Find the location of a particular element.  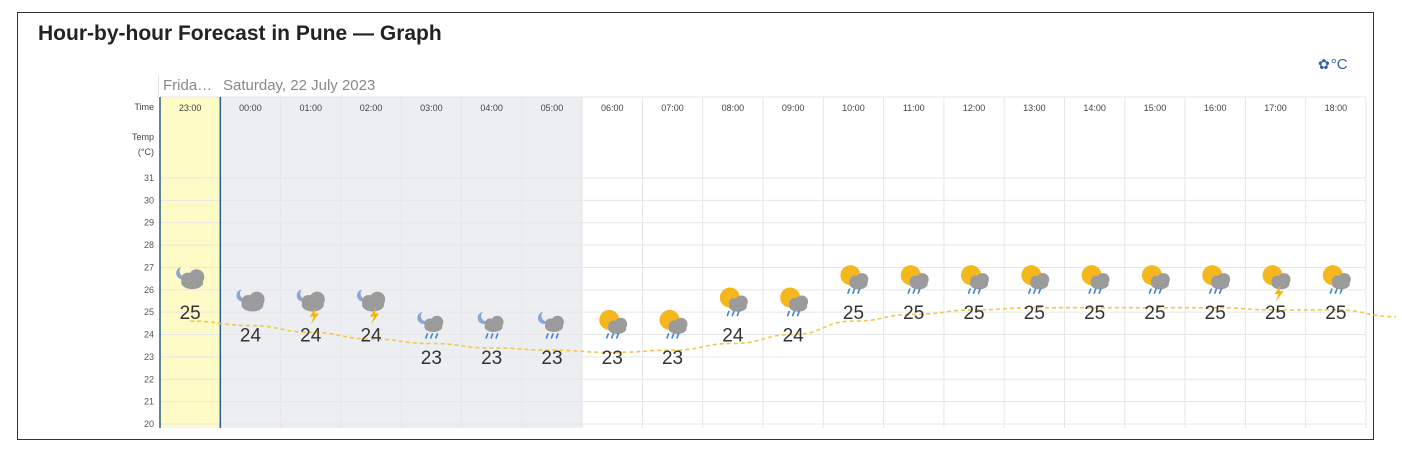

hour-label: 05:00 is located at coordinates (552, 108).